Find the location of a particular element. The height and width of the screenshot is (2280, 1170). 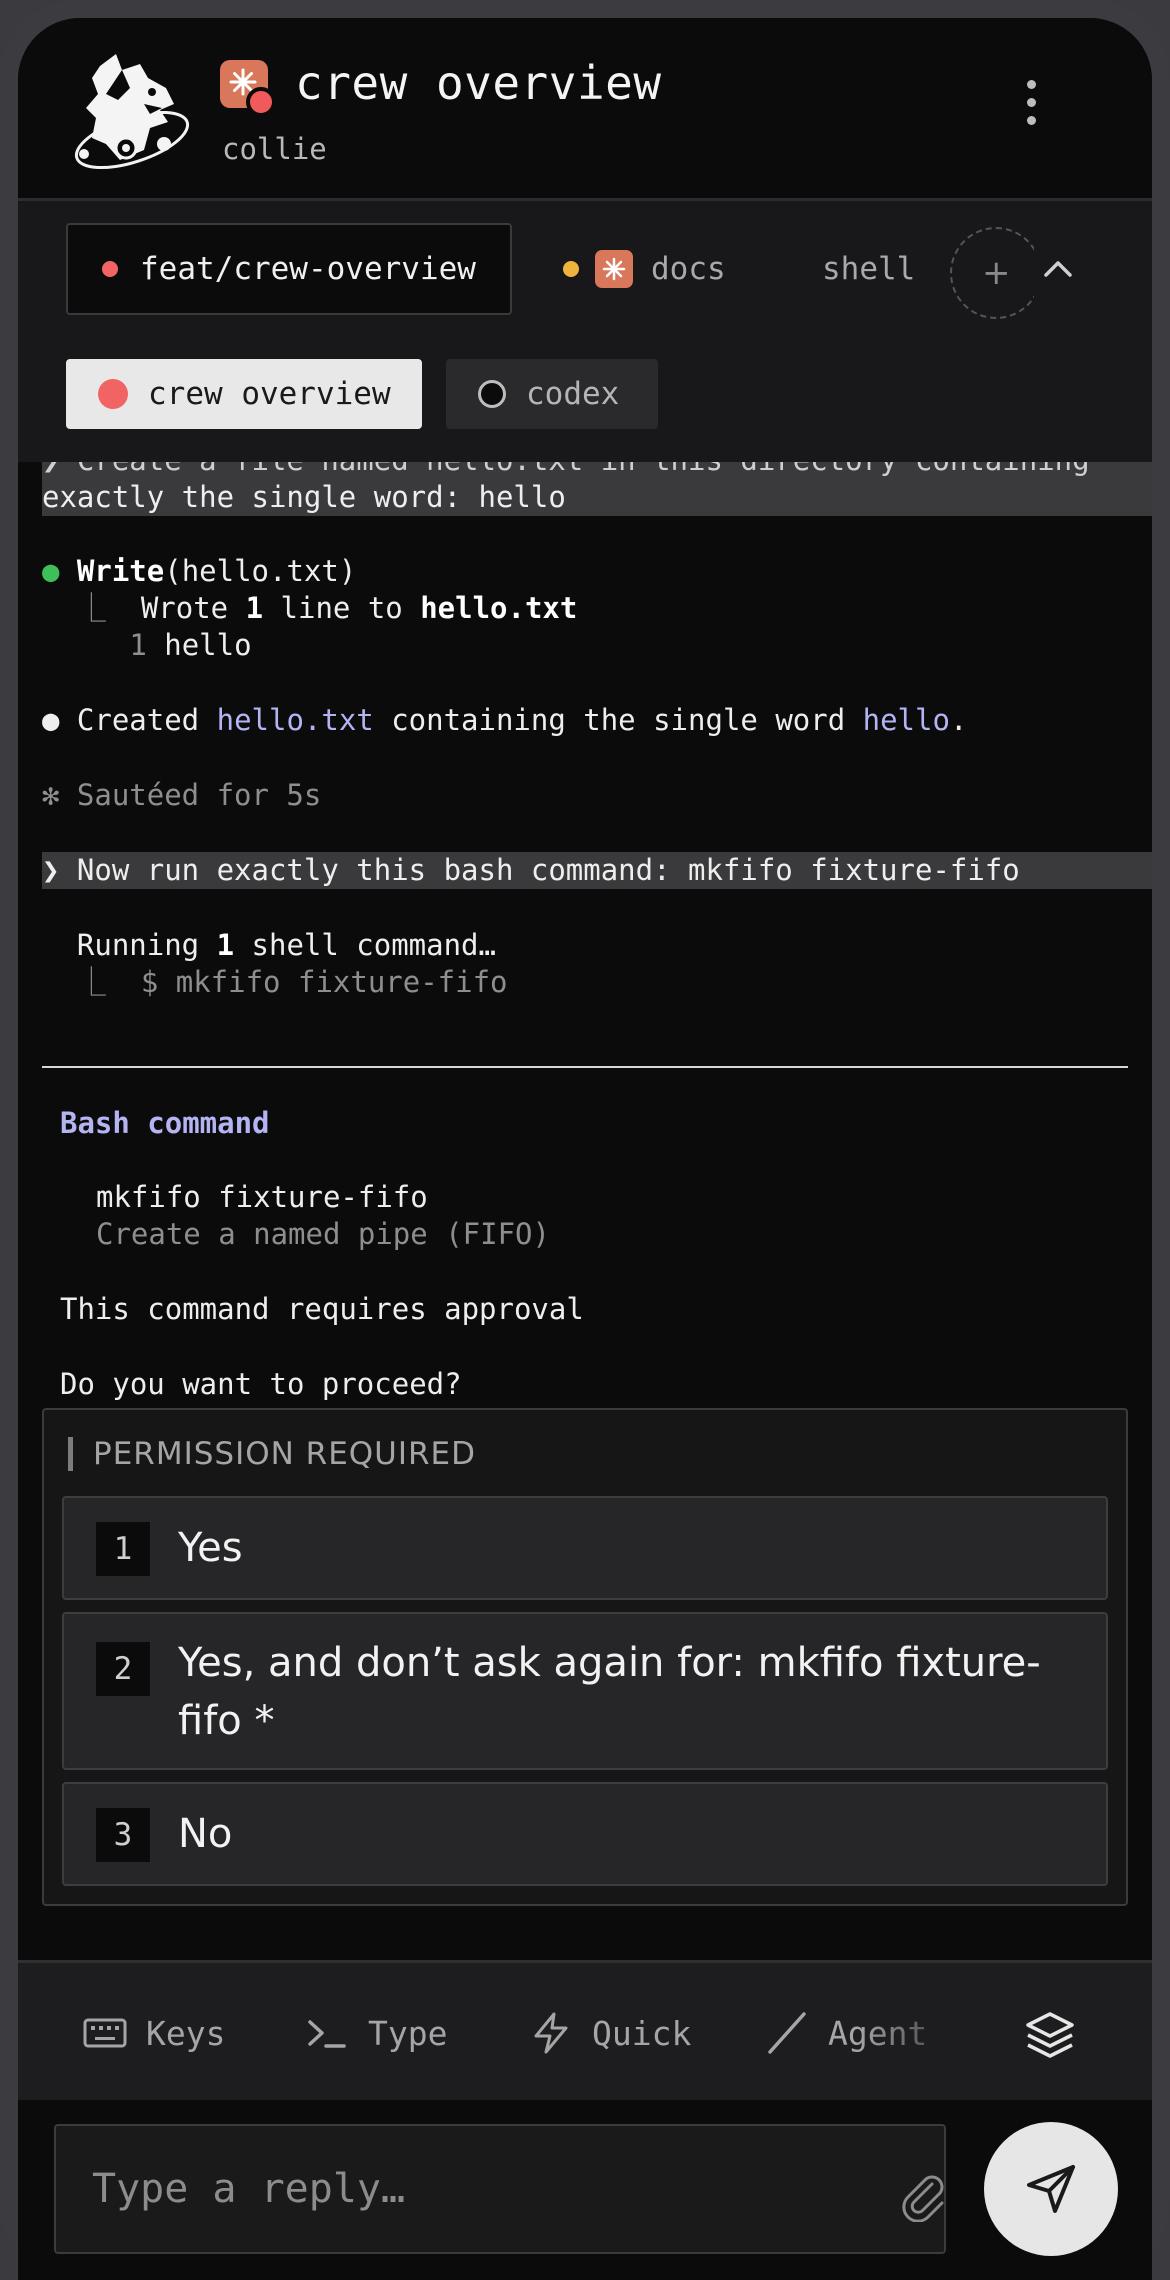

claude-app-badge is located at coordinates (248, 88).